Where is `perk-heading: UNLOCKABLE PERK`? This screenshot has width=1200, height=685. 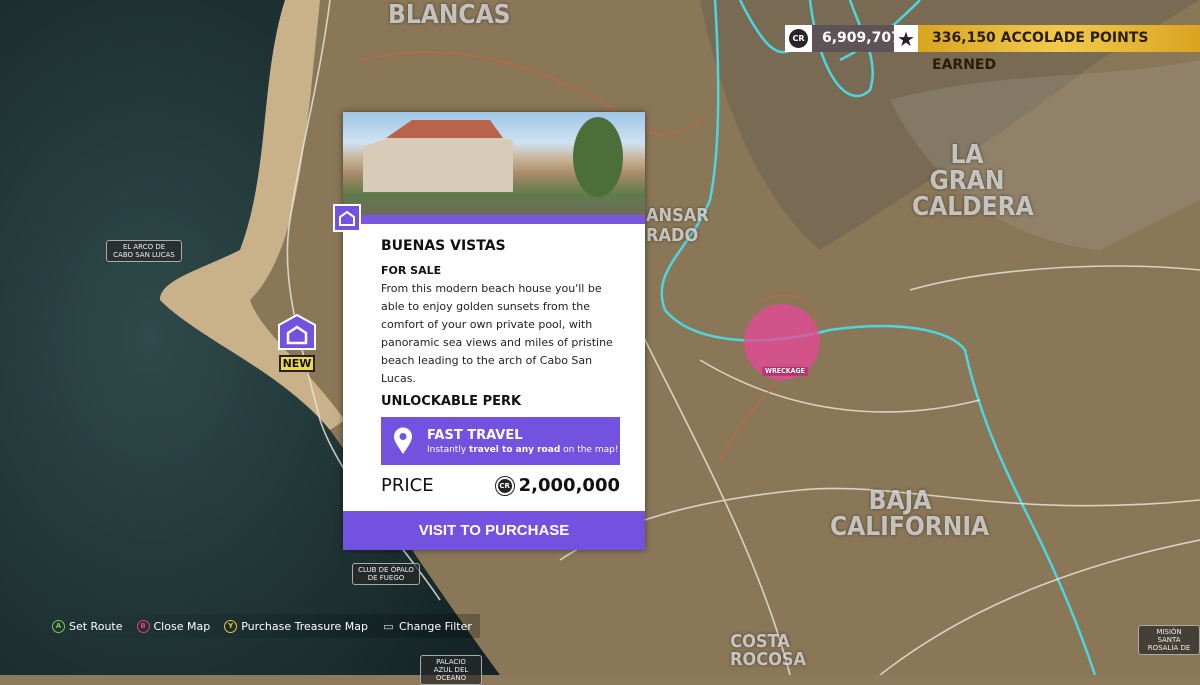
perk-heading: UNLOCKABLE PERK is located at coordinates (451, 401).